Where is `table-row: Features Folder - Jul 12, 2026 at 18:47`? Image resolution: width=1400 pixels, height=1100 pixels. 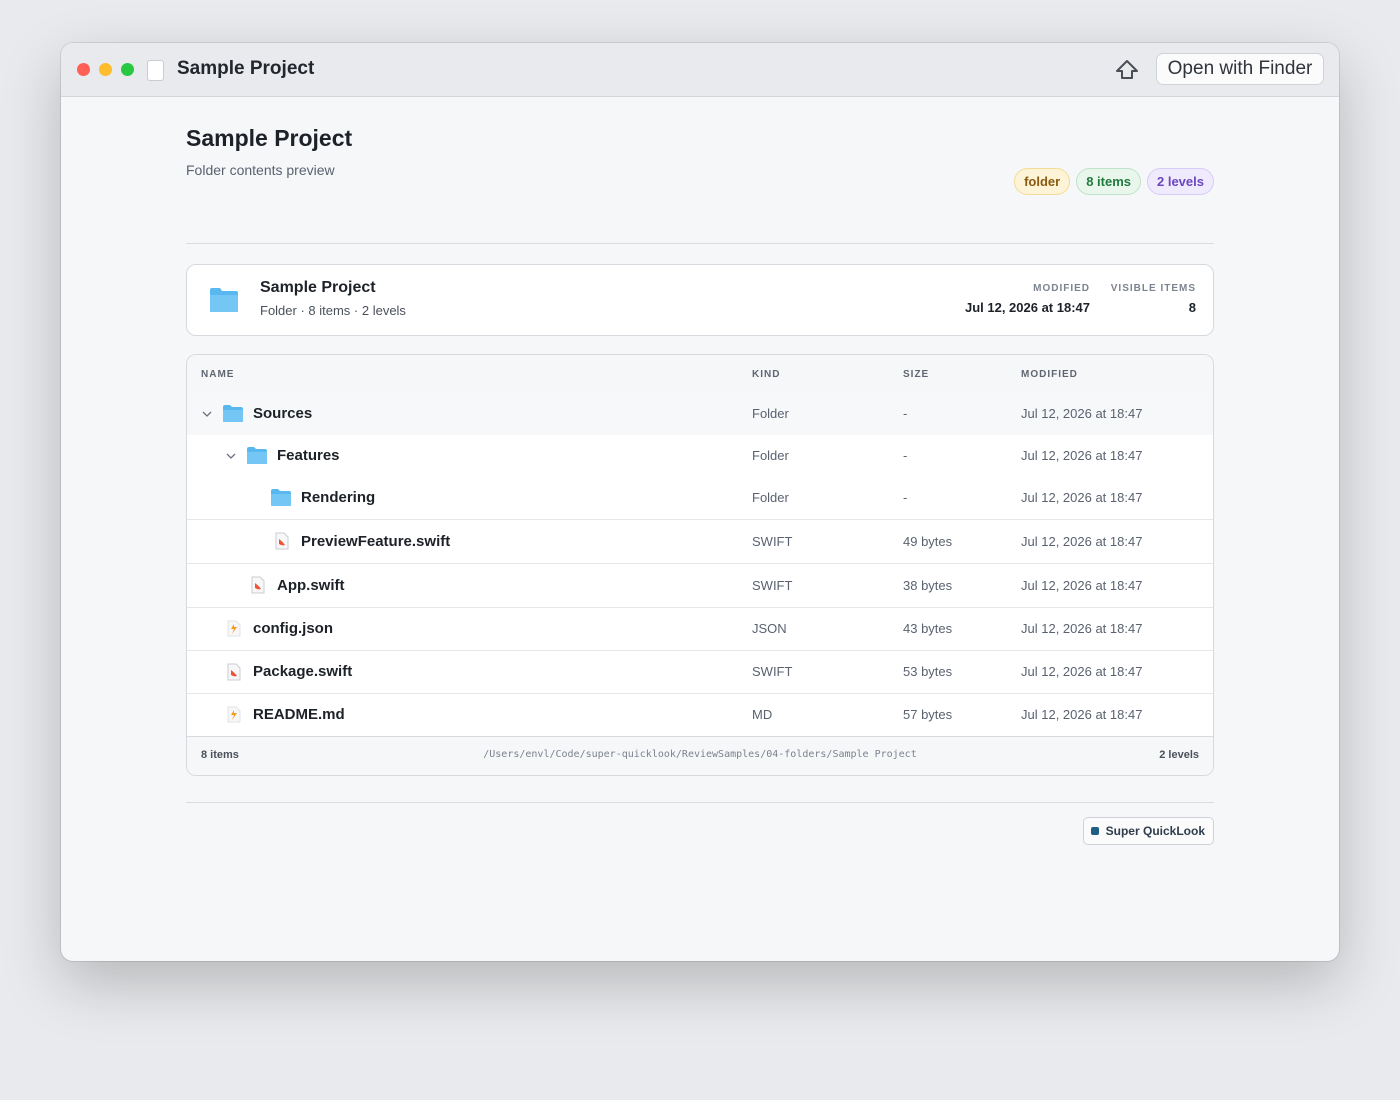 table-row: Features Folder - Jul 12, 2026 at 18:47 is located at coordinates (700, 456).